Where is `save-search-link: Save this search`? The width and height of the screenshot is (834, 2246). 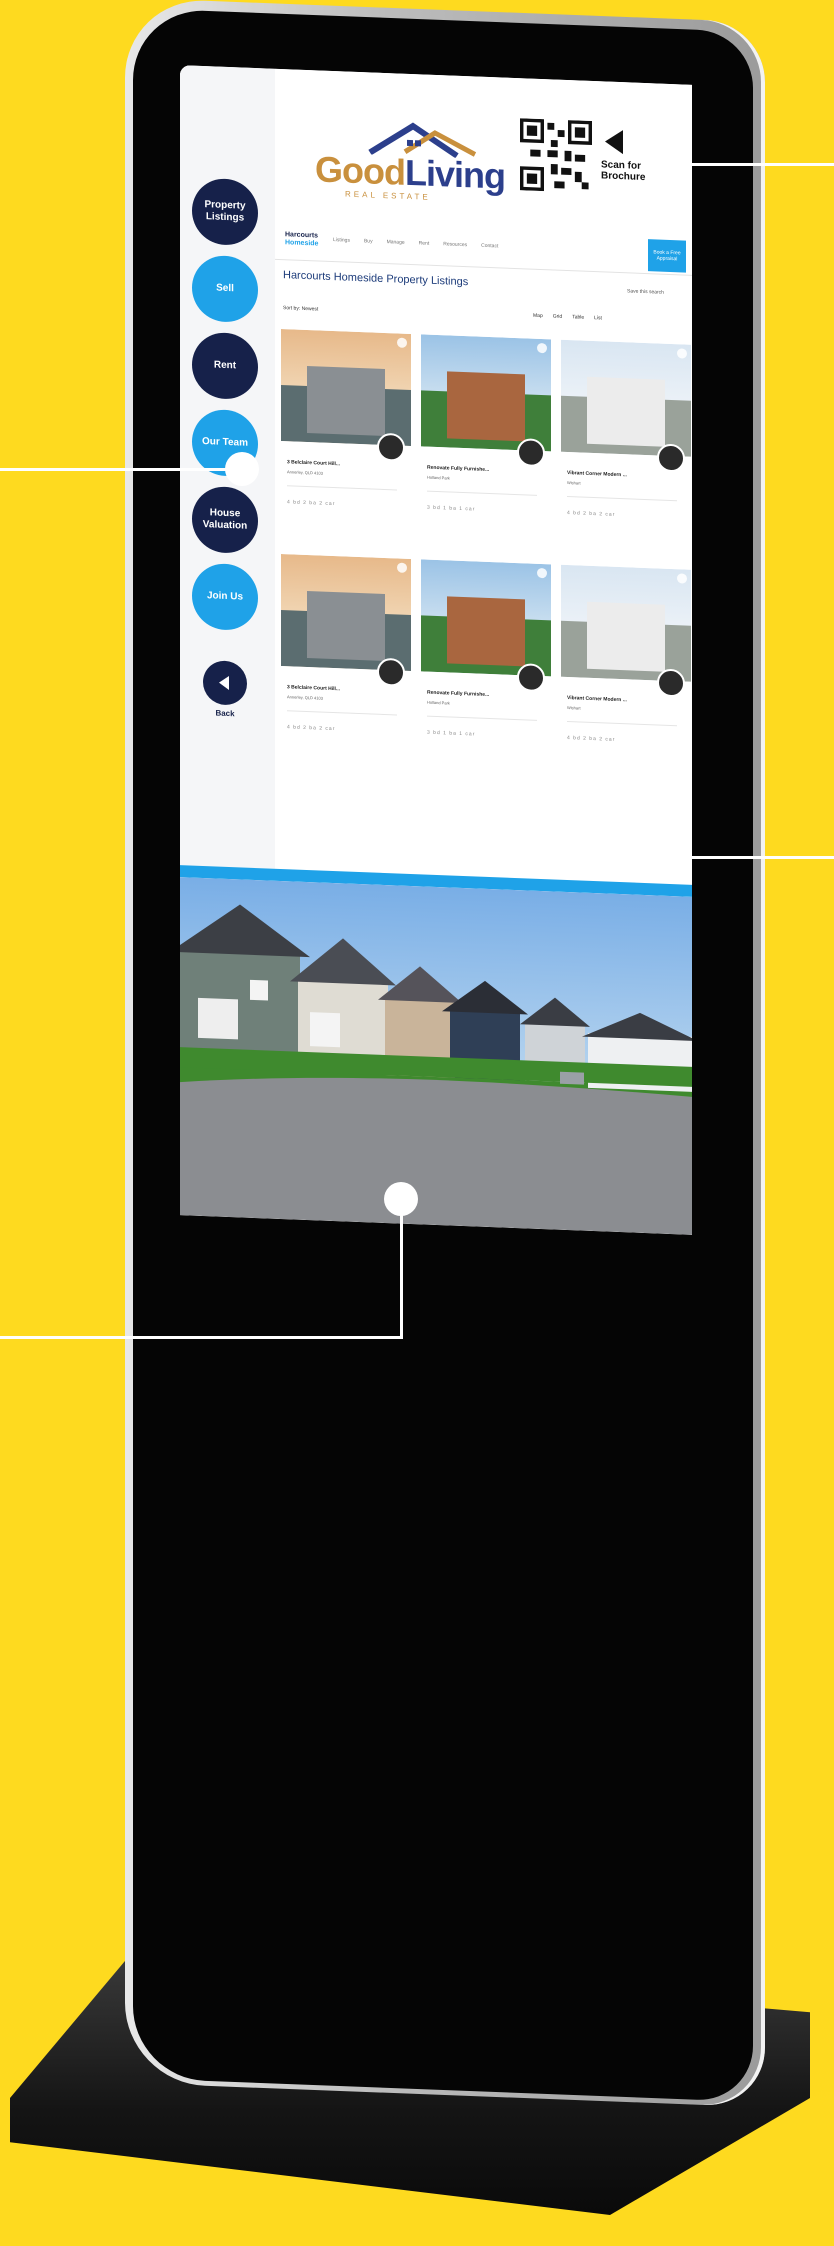
save-search-link: Save this search is located at coordinates (645, 291).